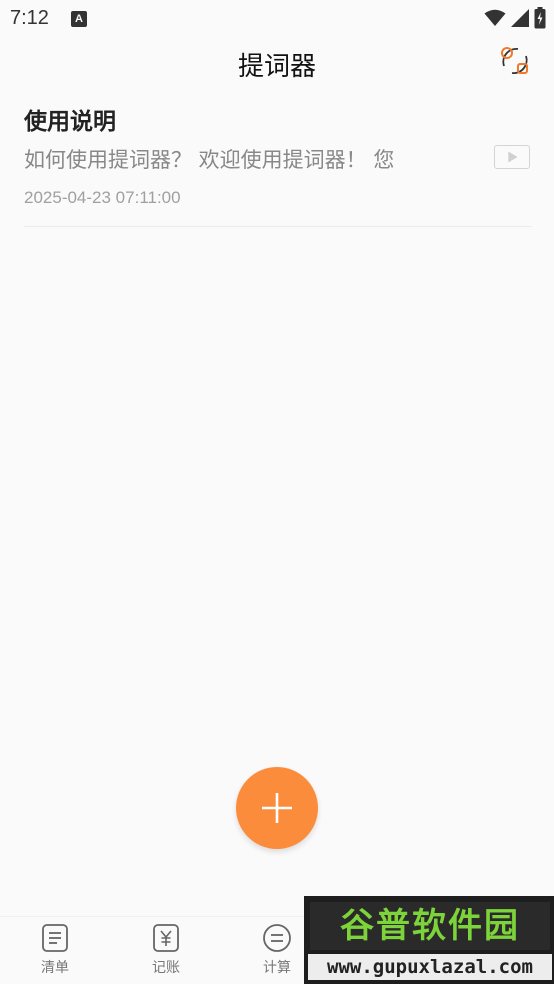 Image resolution: width=554 pixels, height=984 pixels. I want to click on nav-label-calculator: 计算, so click(277, 968).